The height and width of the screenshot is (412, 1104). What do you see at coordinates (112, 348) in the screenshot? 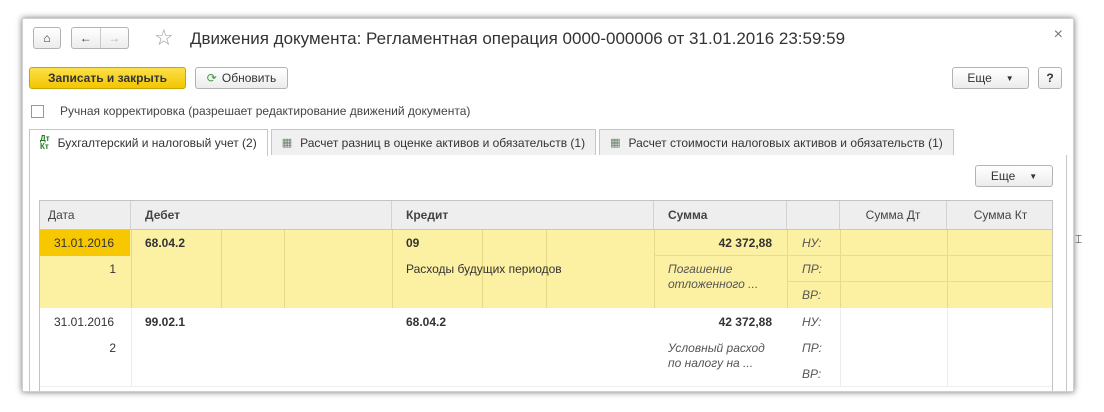
I see `cell-number: 2` at bounding box center [112, 348].